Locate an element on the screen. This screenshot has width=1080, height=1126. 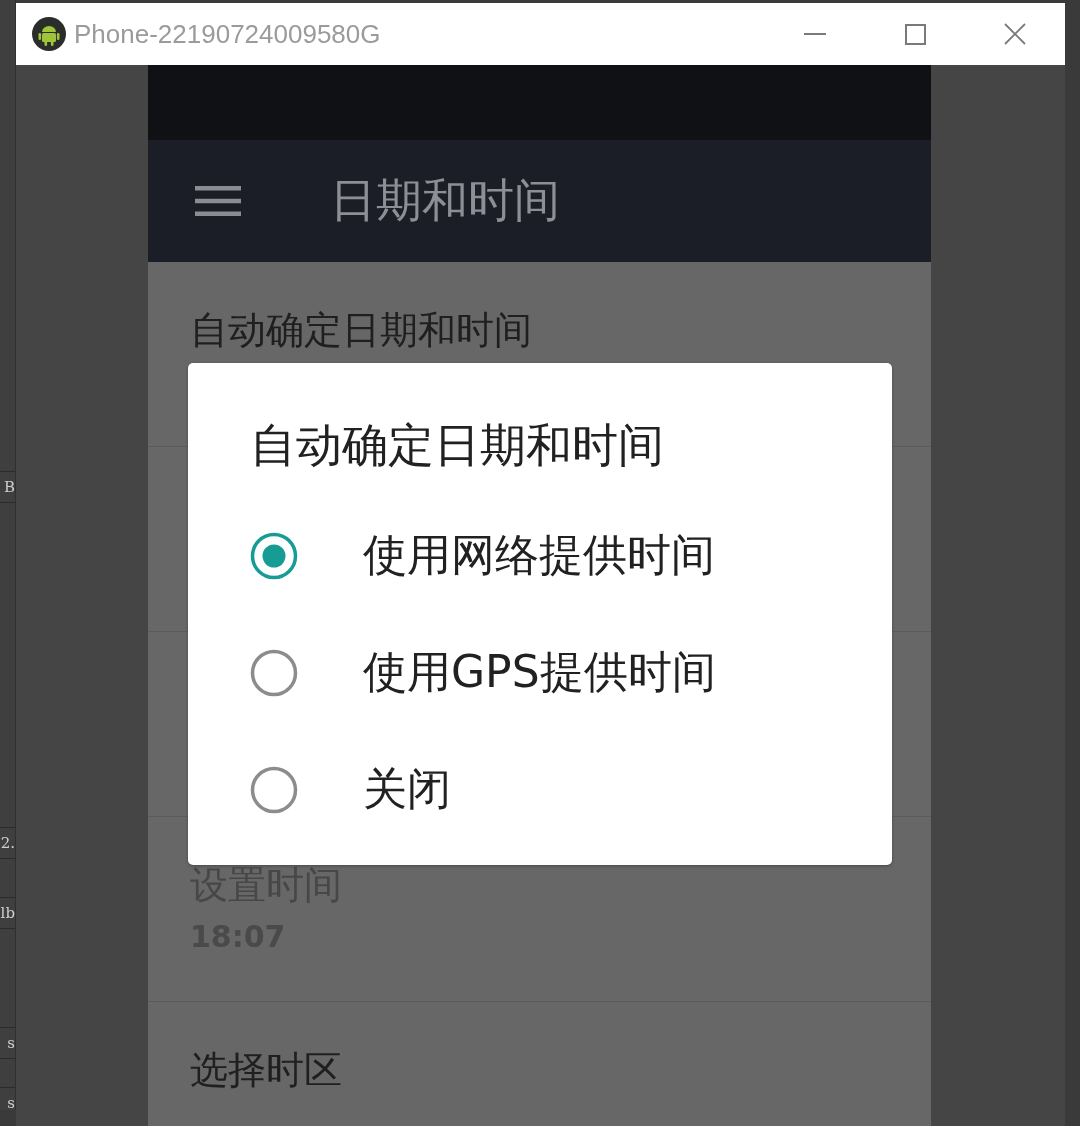
side-panel-label: B is located at coordinates (7, 487).